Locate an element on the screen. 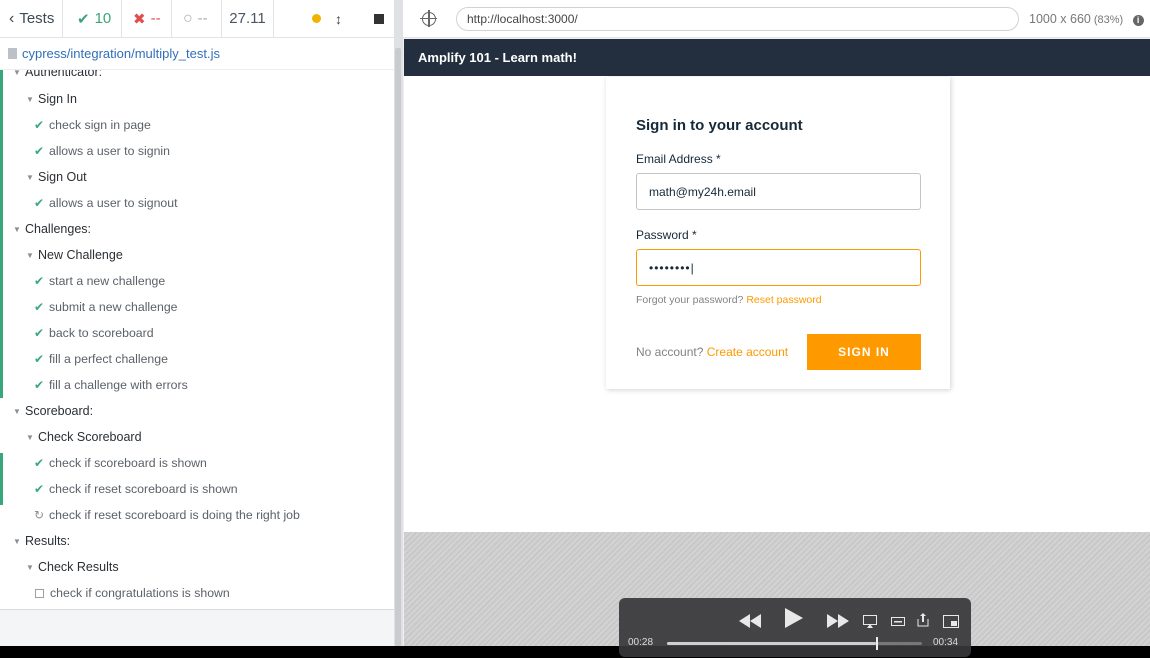 The width and height of the screenshot is (1150, 658). video-controls: 00:28 00:34 is located at coordinates (795, 627).